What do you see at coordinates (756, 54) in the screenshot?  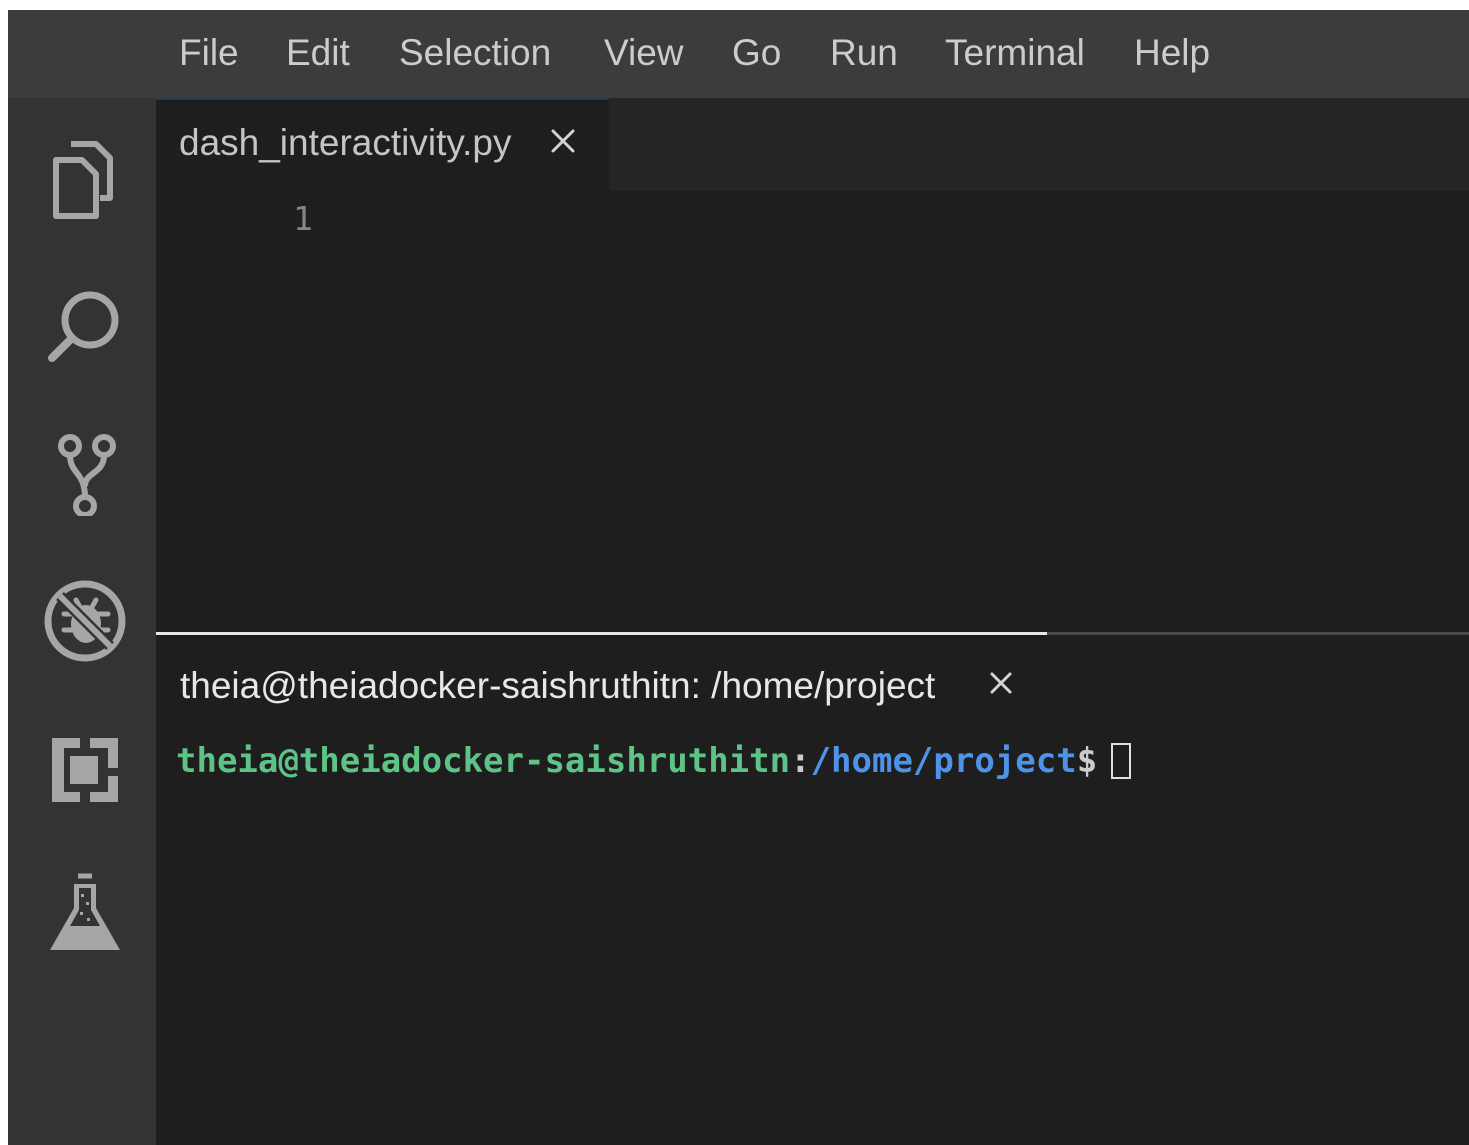 I see `menu-go: Go` at bounding box center [756, 54].